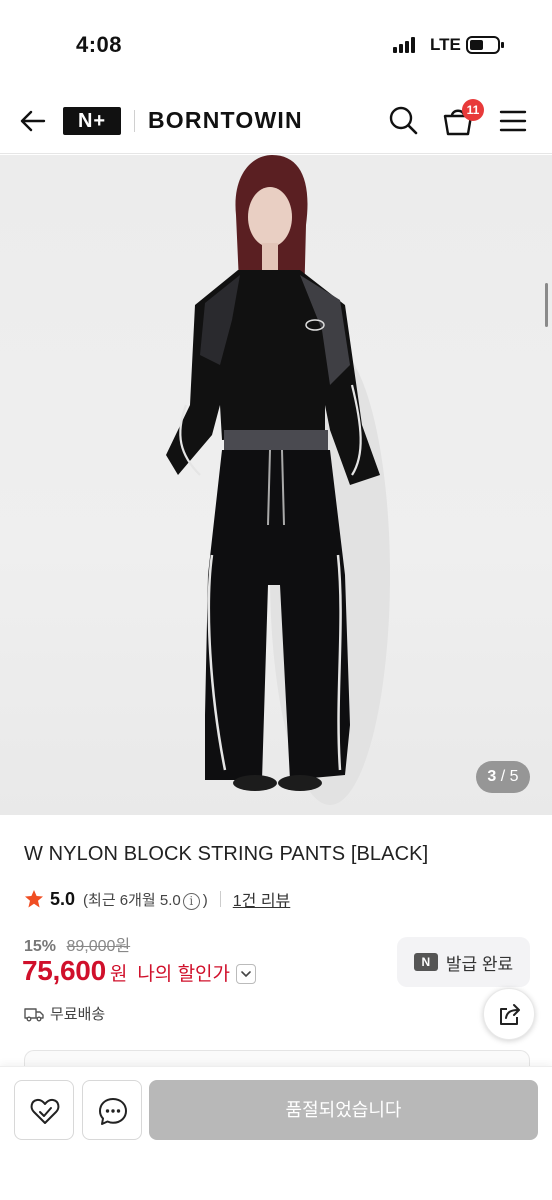  I want to click on cart-count-badge: 11, so click(473, 110).